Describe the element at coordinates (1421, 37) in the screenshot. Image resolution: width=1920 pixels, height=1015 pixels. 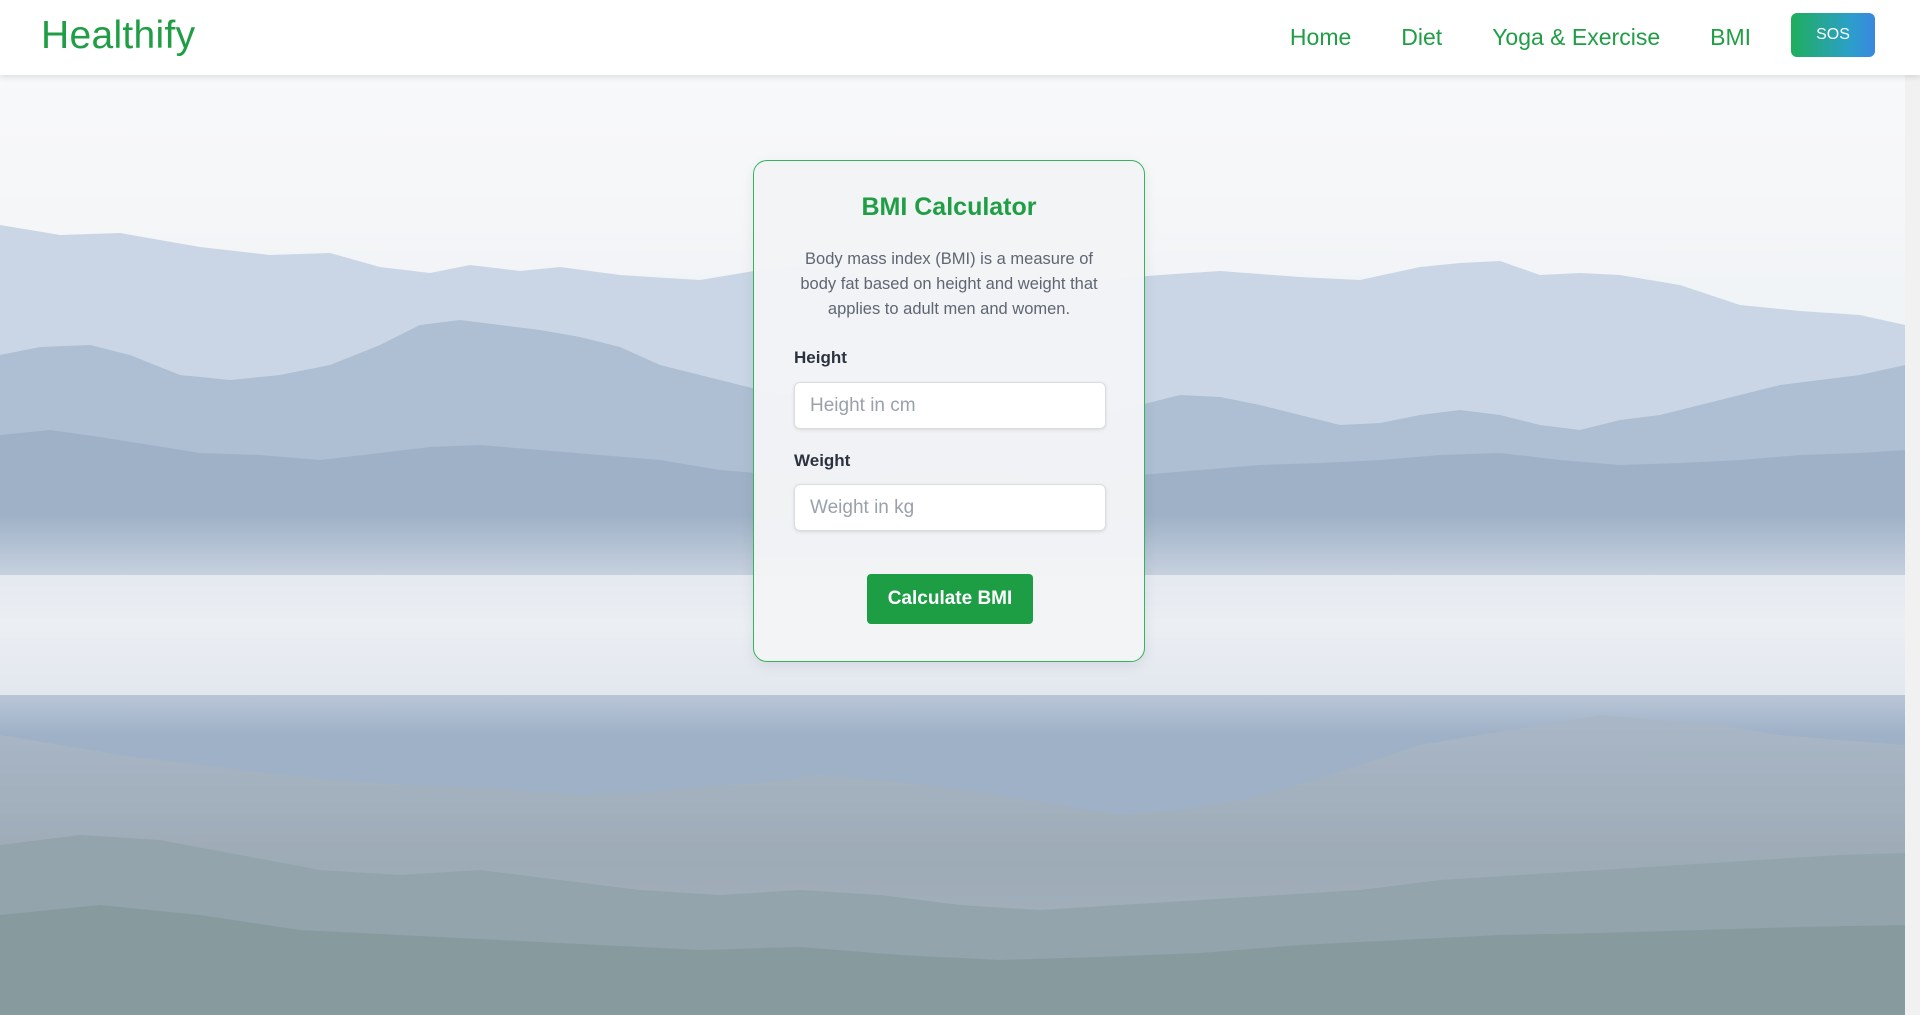
I see `nav-diet-link: Diet` at that location.